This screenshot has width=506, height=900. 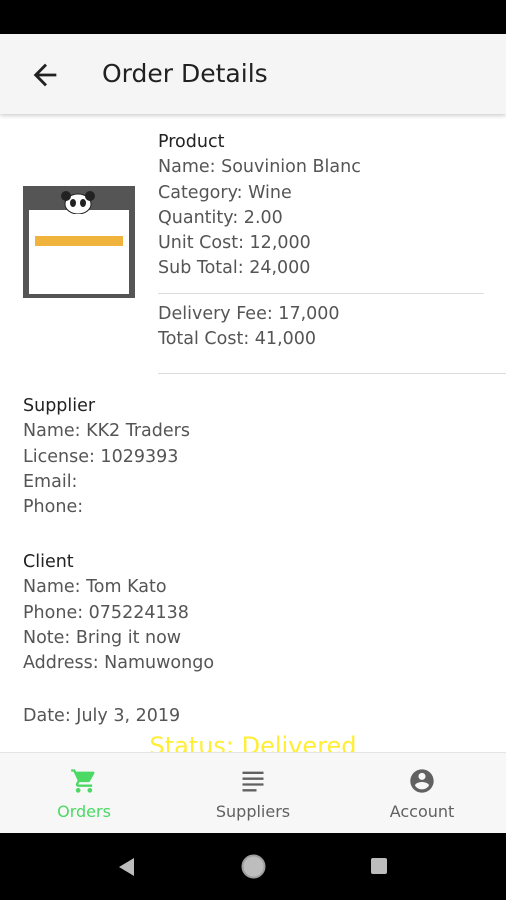 What do you see at coordinates (79, 252) in the screenshot?
I see `product-image-card` at bounding box center [79, 252].